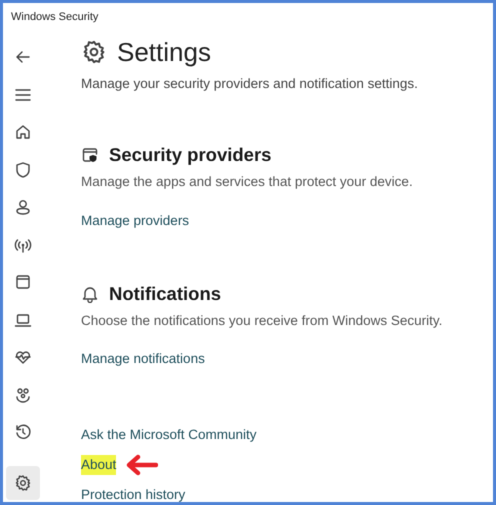 This screenshot has height=505, width=496. Describe the element at coordinates (54, 18) in the screenshot. I see `window-title: Windows Security` at that location.